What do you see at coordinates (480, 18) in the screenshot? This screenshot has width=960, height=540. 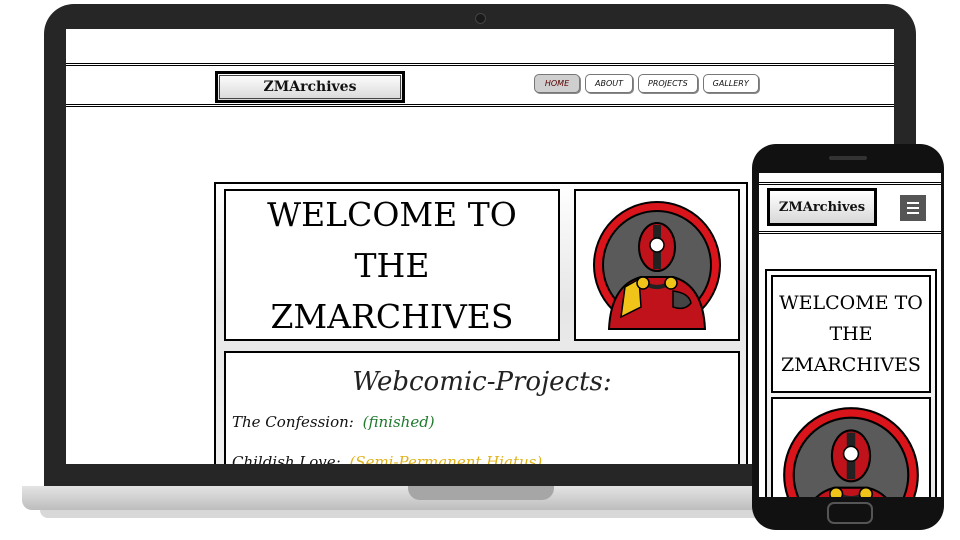 I see `laptop-camera` at bounding box center [480, 18].